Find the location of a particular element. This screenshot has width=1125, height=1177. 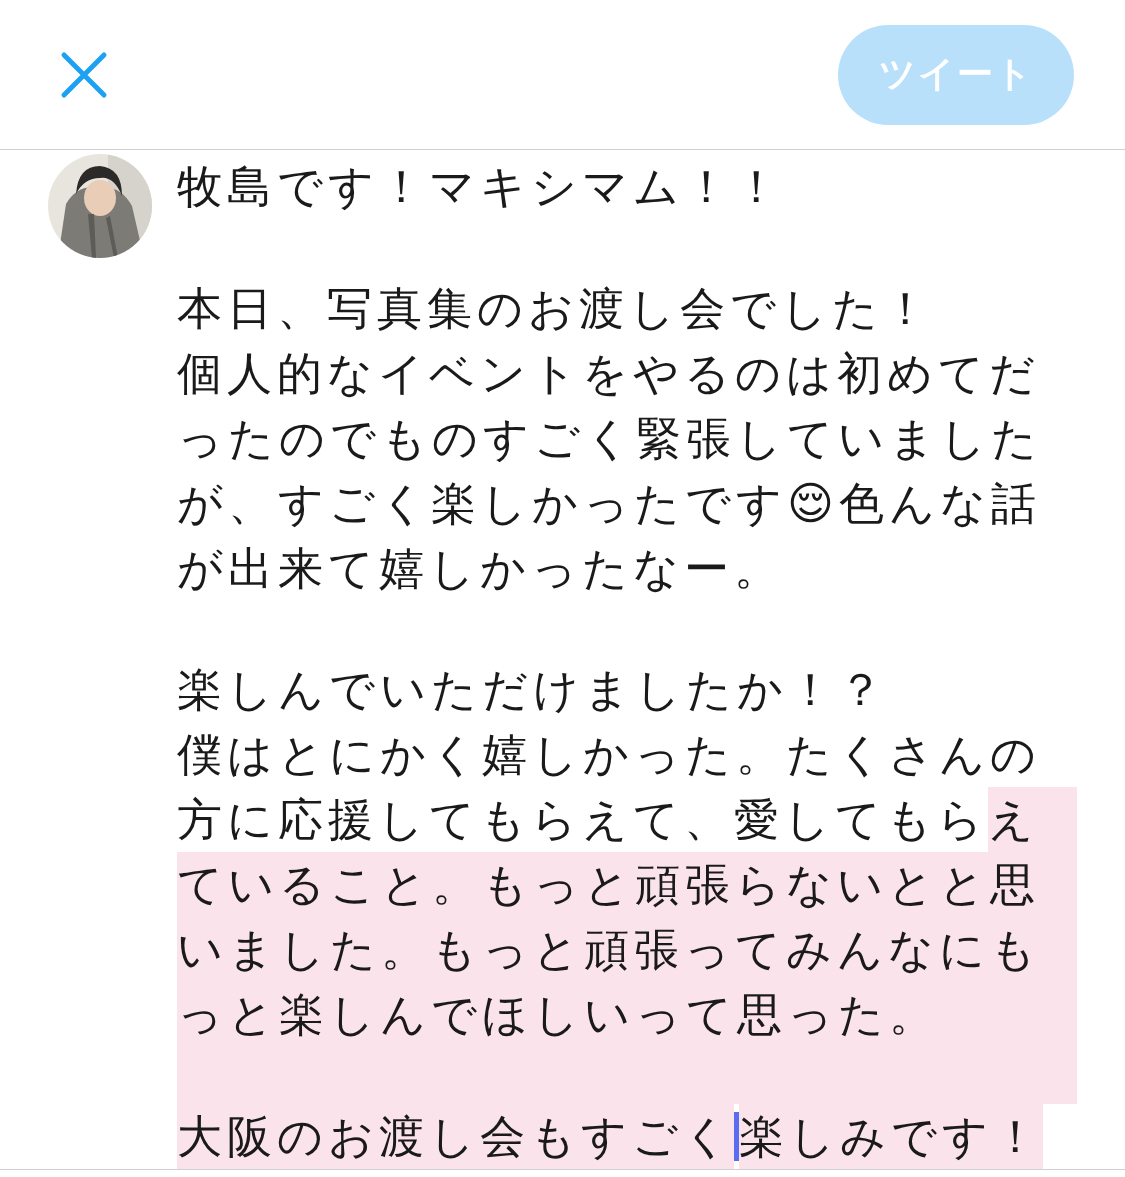

tweet-button: ツイート is located at coordinates (956, 74).